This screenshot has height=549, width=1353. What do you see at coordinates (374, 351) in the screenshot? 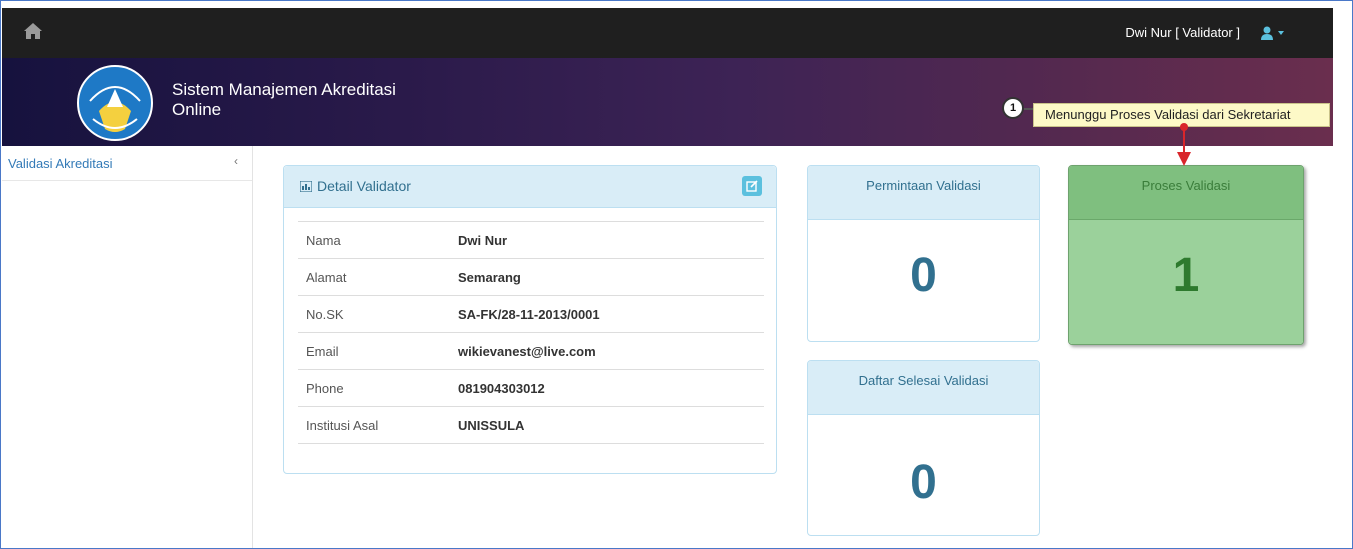
I see `row-key: Email` at bounding box center [374, 351].